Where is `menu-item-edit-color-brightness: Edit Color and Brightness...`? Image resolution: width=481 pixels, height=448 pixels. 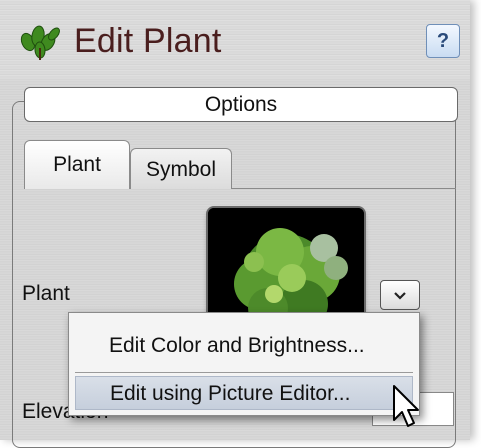
menu-item-edit-color-brightness: Edit Color and Brightness... is located at coordinates (244, 346).